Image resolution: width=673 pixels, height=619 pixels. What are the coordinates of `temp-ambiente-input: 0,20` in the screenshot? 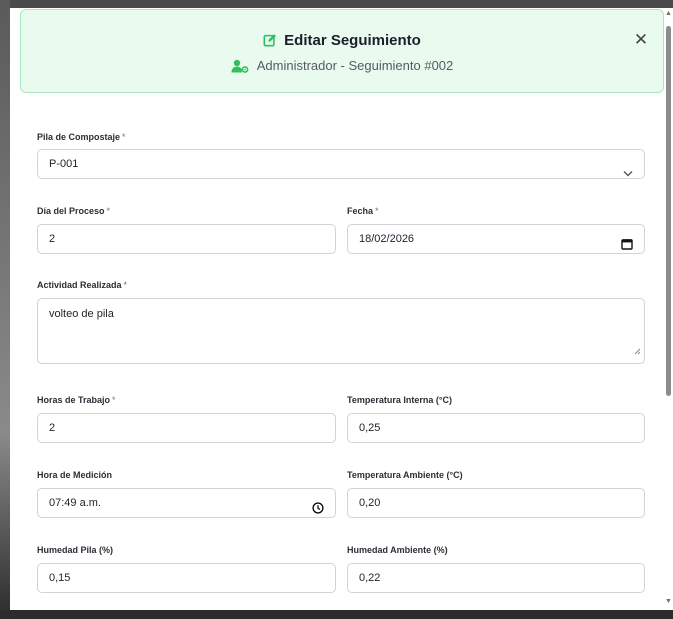 It's located at (496, 503).